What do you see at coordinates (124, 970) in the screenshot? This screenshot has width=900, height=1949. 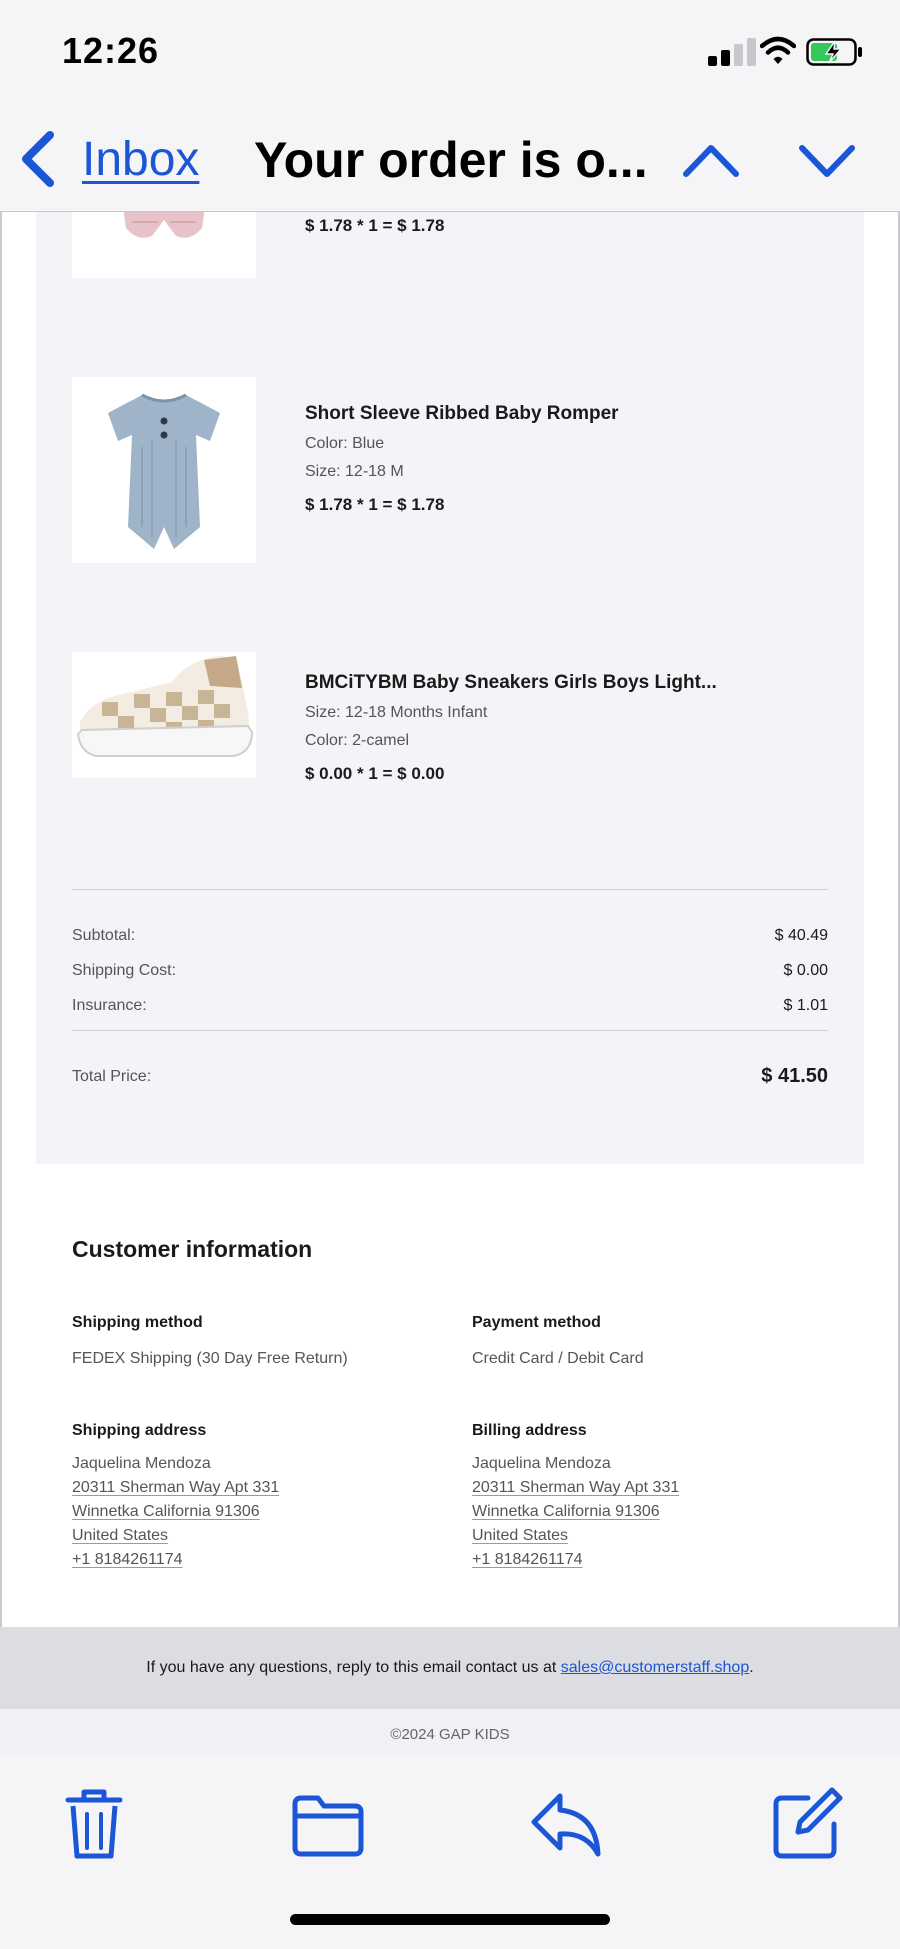 I see `shipping-cost-label: Shipping Cost:` at bounding box center [124, 970].